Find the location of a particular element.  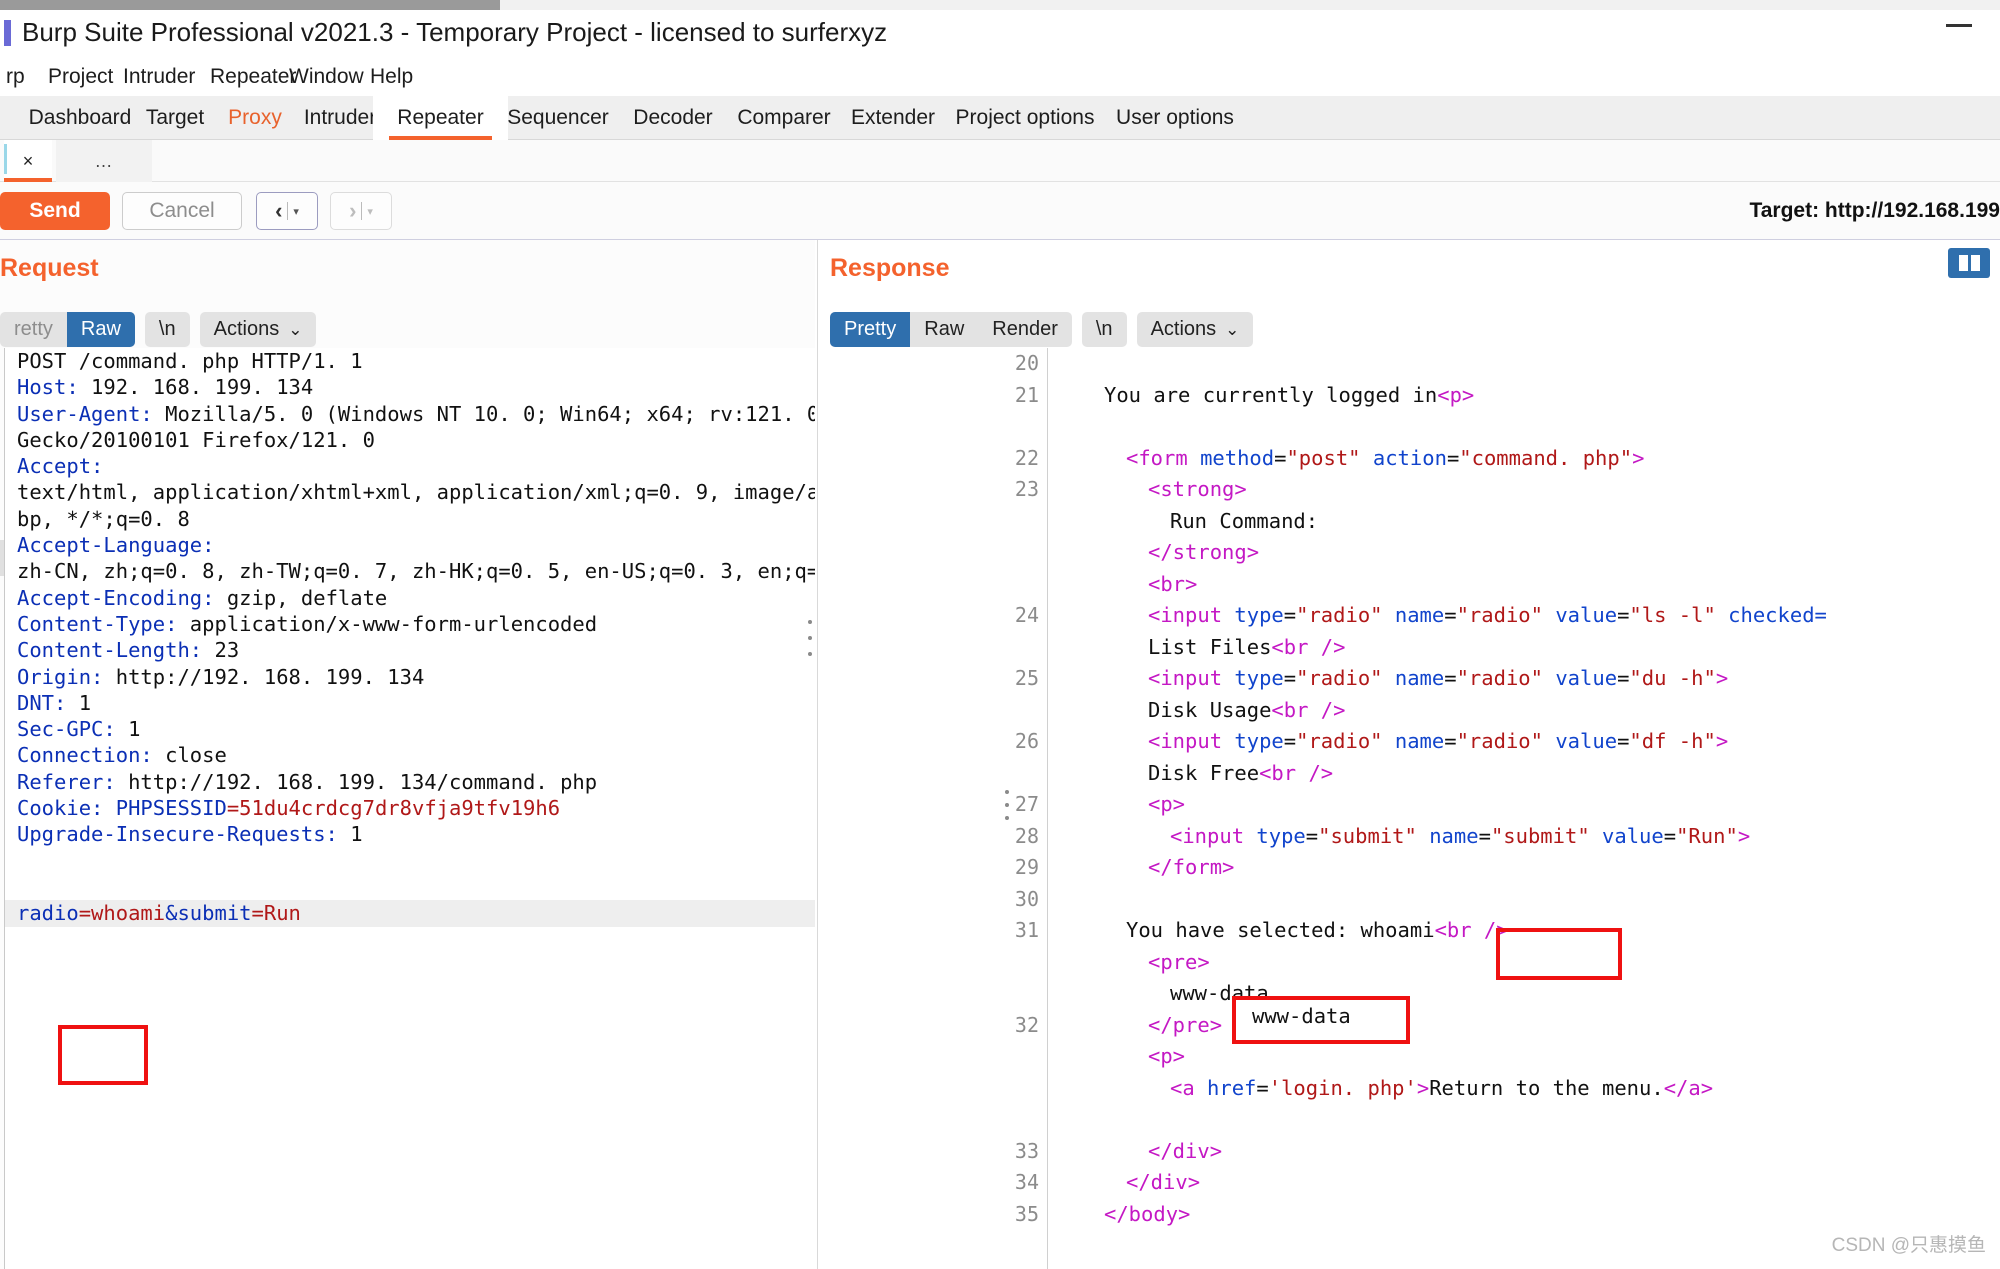

request-header-line: Upgrade-Insecure-Requests: 1 is located at coordinates (190, 834).